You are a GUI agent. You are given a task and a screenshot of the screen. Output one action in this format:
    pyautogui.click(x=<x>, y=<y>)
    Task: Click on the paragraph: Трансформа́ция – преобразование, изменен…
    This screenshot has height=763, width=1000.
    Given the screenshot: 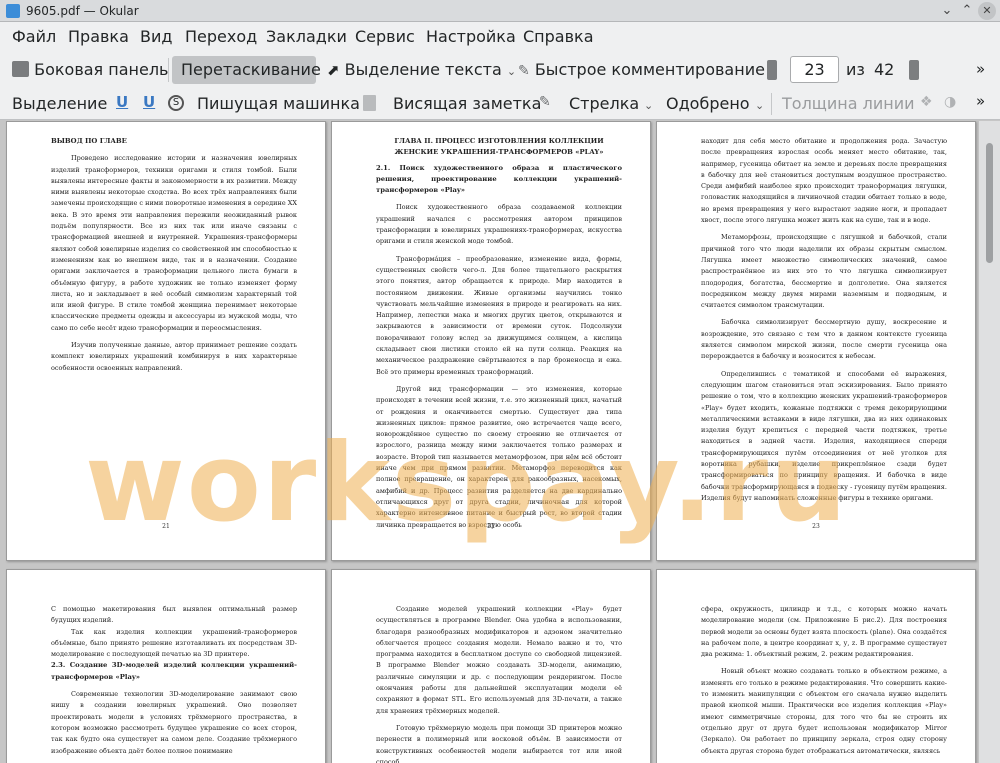 What is the action you would take?
    pyautogui.click(x=499, y=315)
    